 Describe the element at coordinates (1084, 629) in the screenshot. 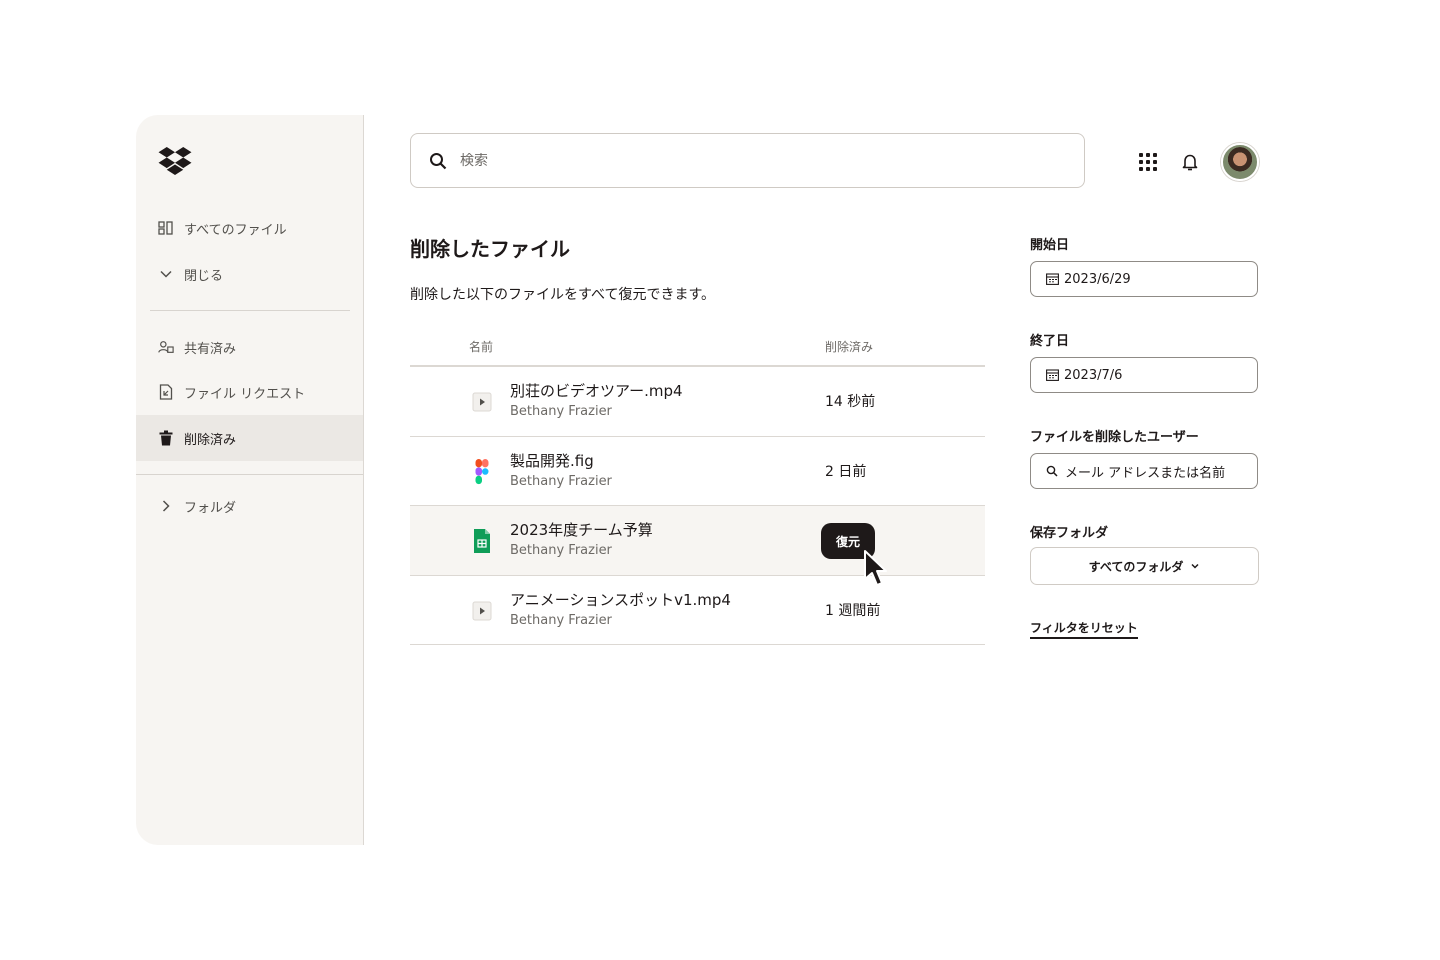

I see `reset-filters-link: フィルタをリセット` at that location.